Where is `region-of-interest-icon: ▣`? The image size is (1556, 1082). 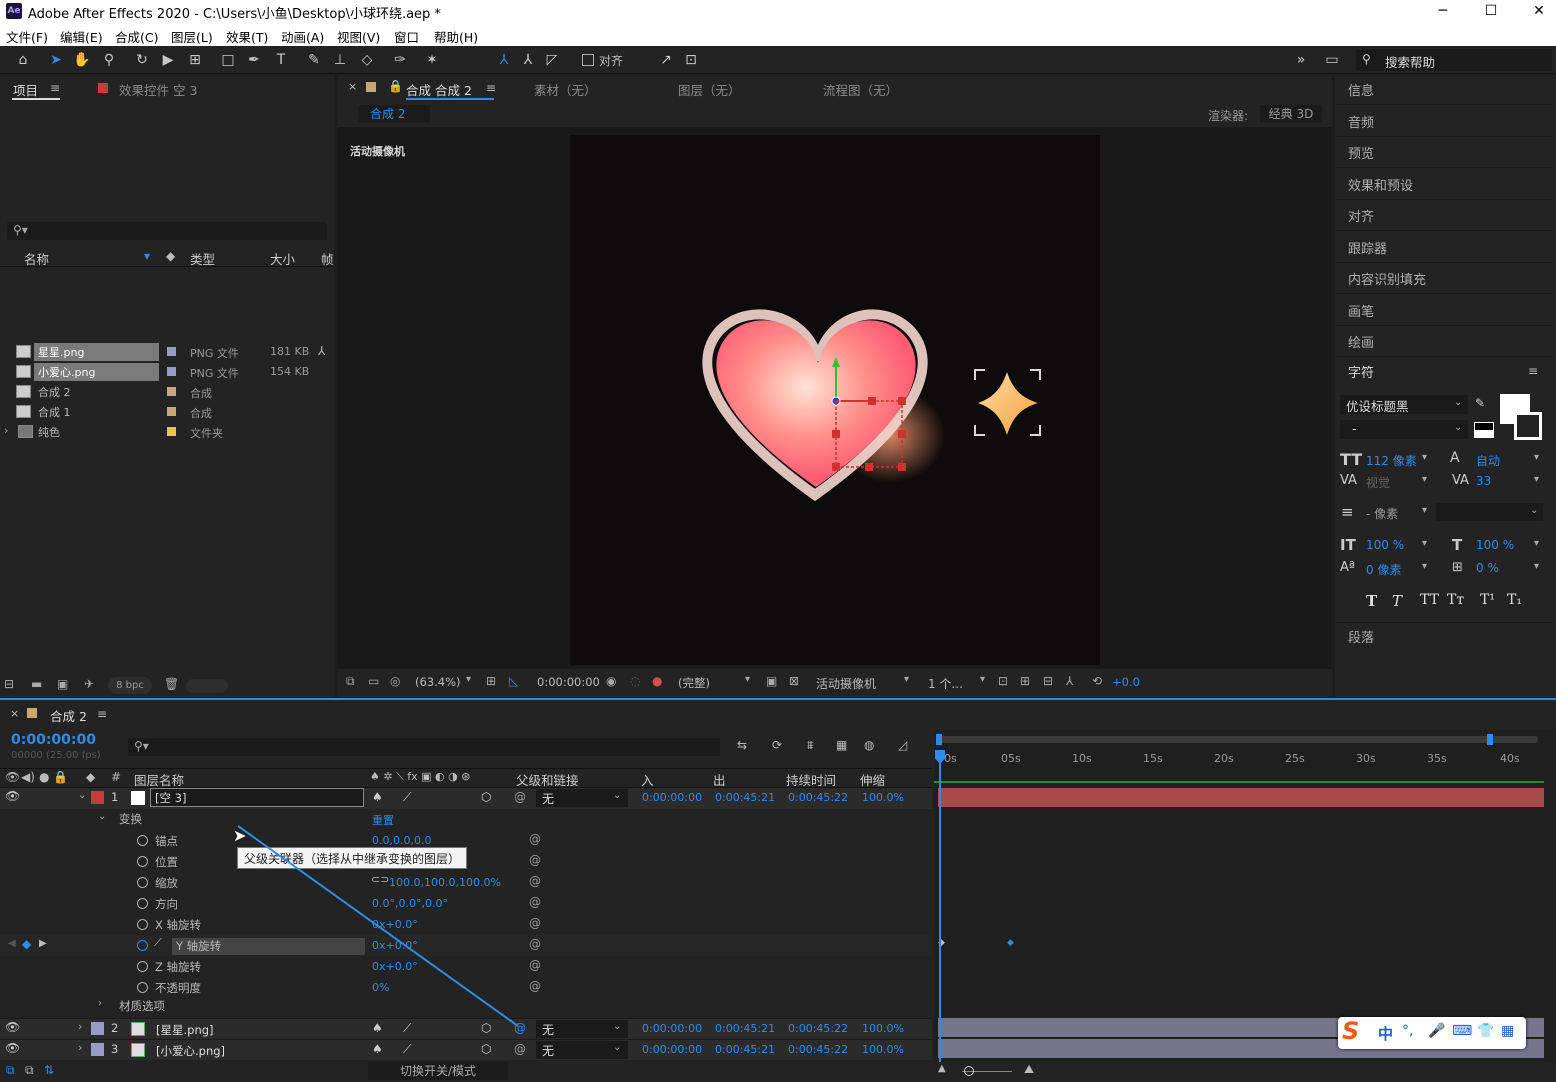
region-of-interest-icon: ▣ is located at coordinates (771, 681).